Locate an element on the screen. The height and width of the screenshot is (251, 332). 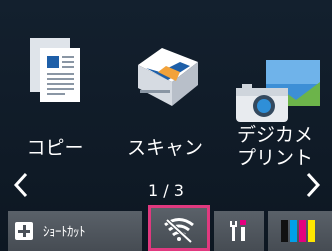
ink-cyan-cartridge is located at coordinates (293, 231).